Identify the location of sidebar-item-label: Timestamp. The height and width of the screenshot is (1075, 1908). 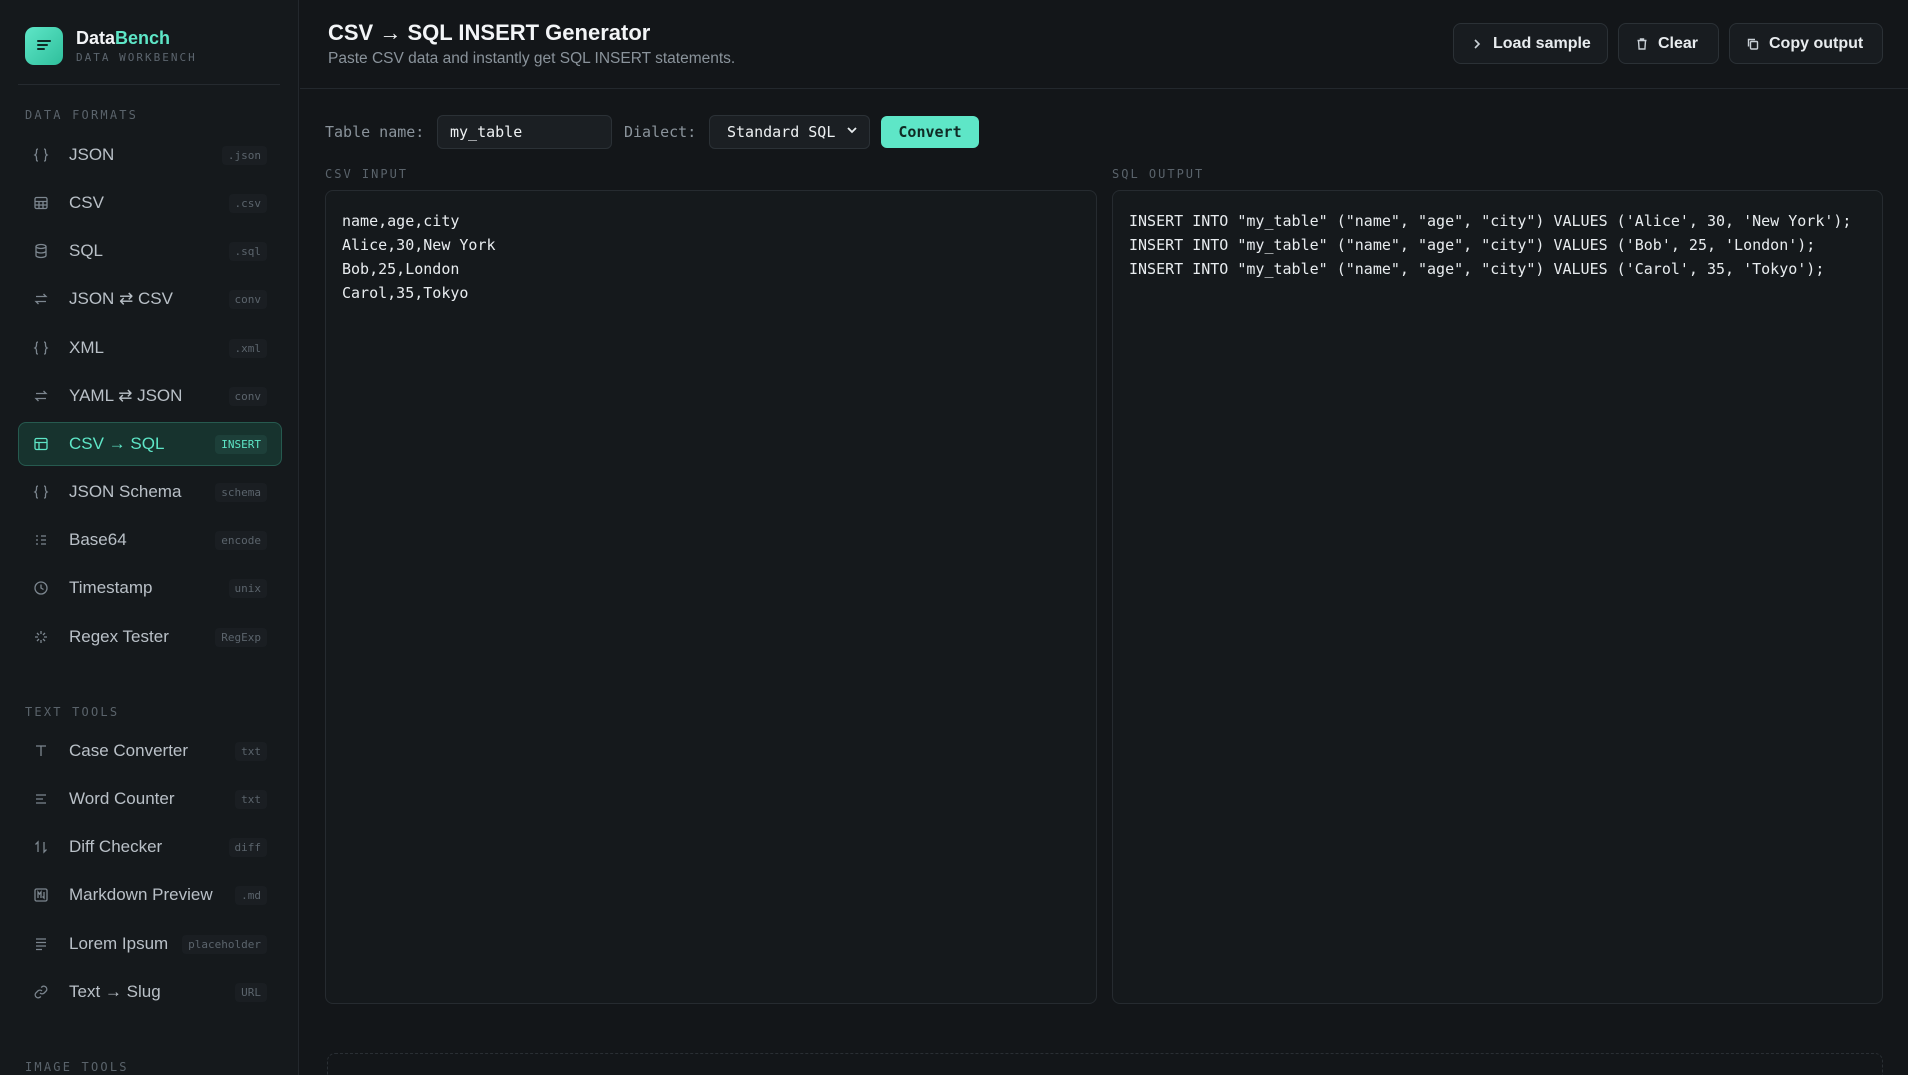
(111, 587).